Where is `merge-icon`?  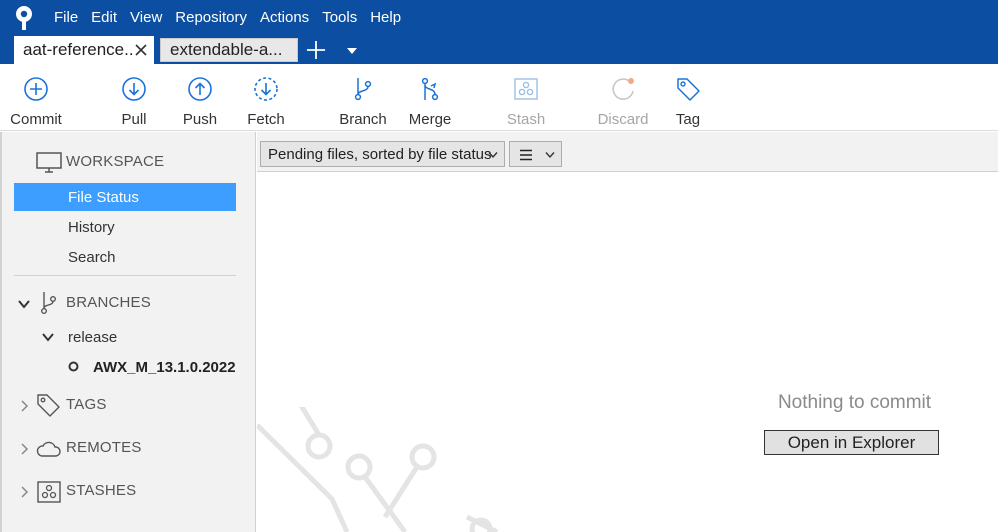 merge-icon is located at coordinates (430, 89).